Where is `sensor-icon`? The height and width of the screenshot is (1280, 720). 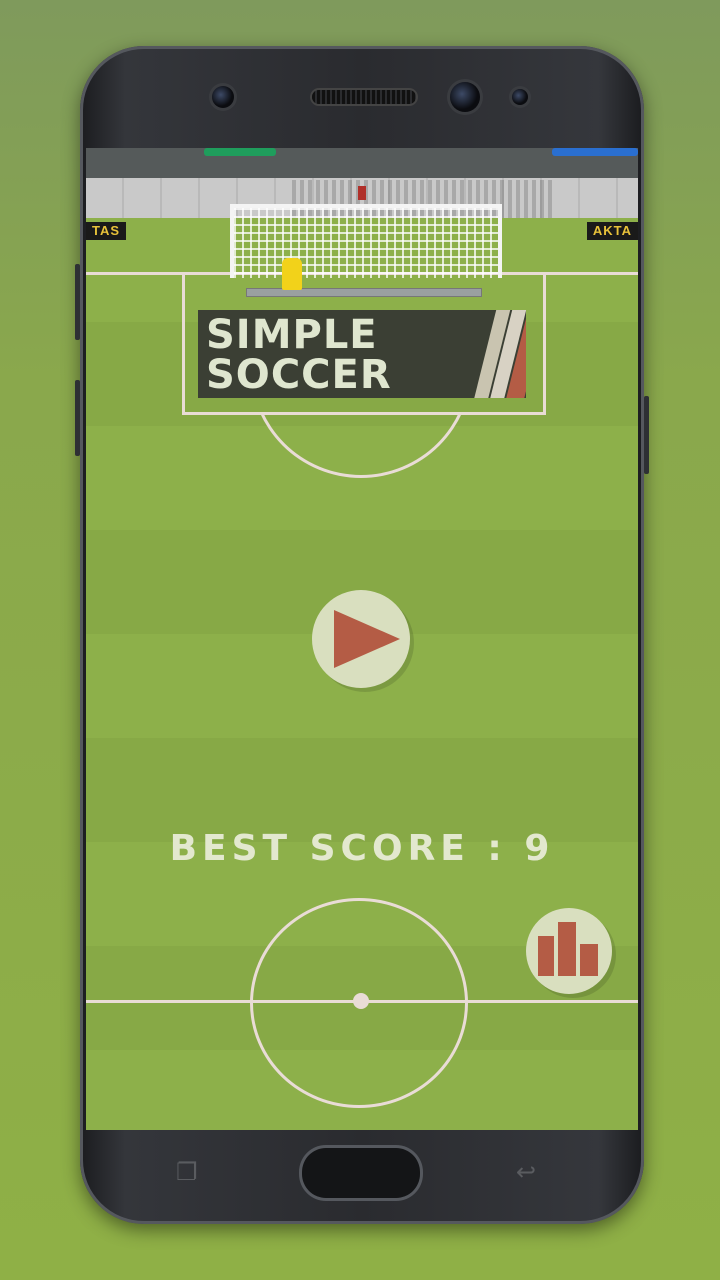
sensor-icon is located at coordinates (223, 97).